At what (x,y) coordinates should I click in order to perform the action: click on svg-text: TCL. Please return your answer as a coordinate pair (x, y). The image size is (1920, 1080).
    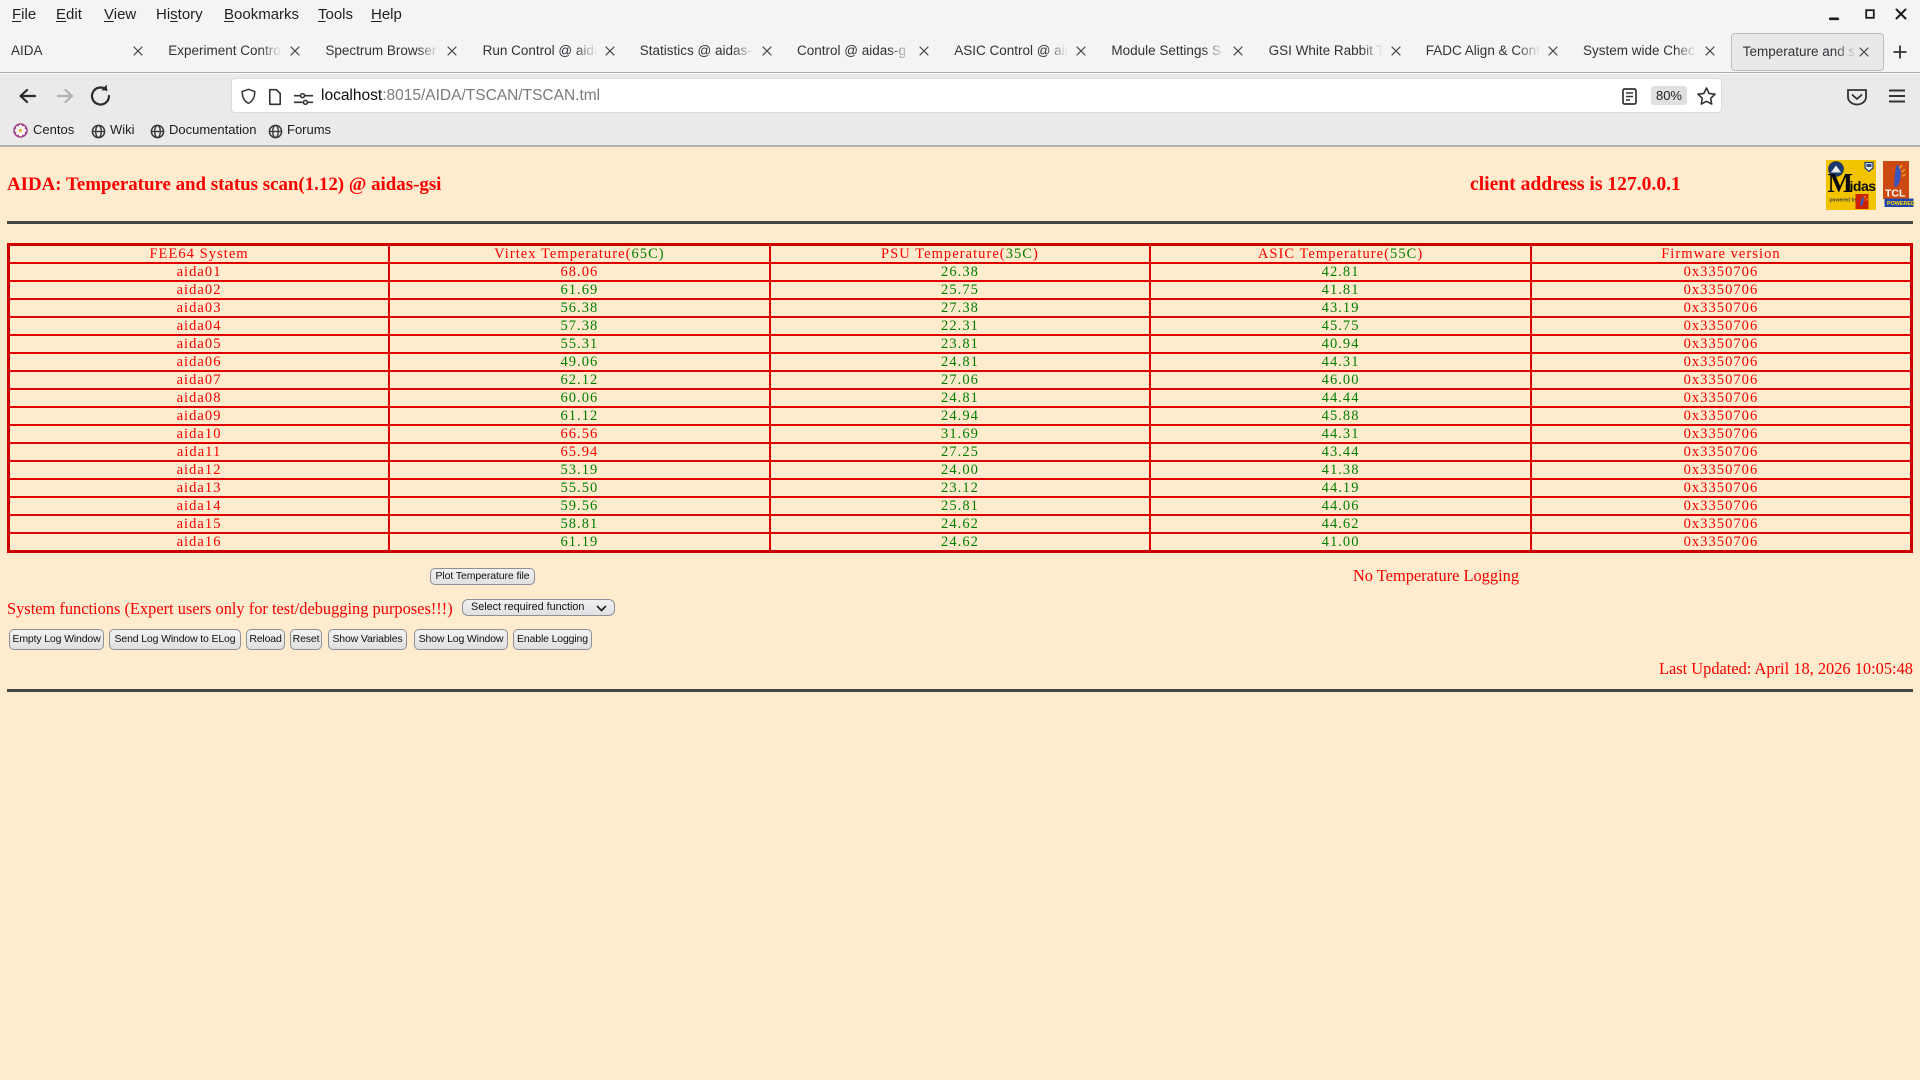
    Looking at the image, I should click on (1895, 194).